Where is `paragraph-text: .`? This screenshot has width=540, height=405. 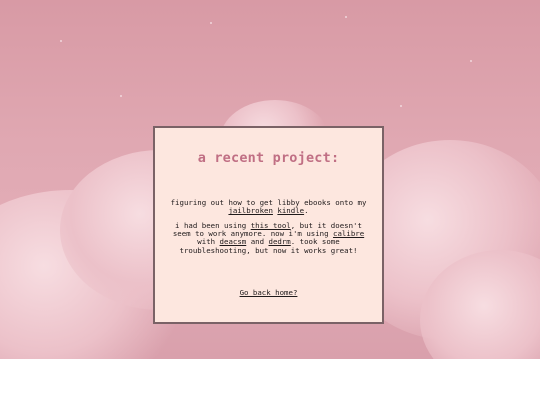 paragraph-text: . is located at coordinates (306, 211).